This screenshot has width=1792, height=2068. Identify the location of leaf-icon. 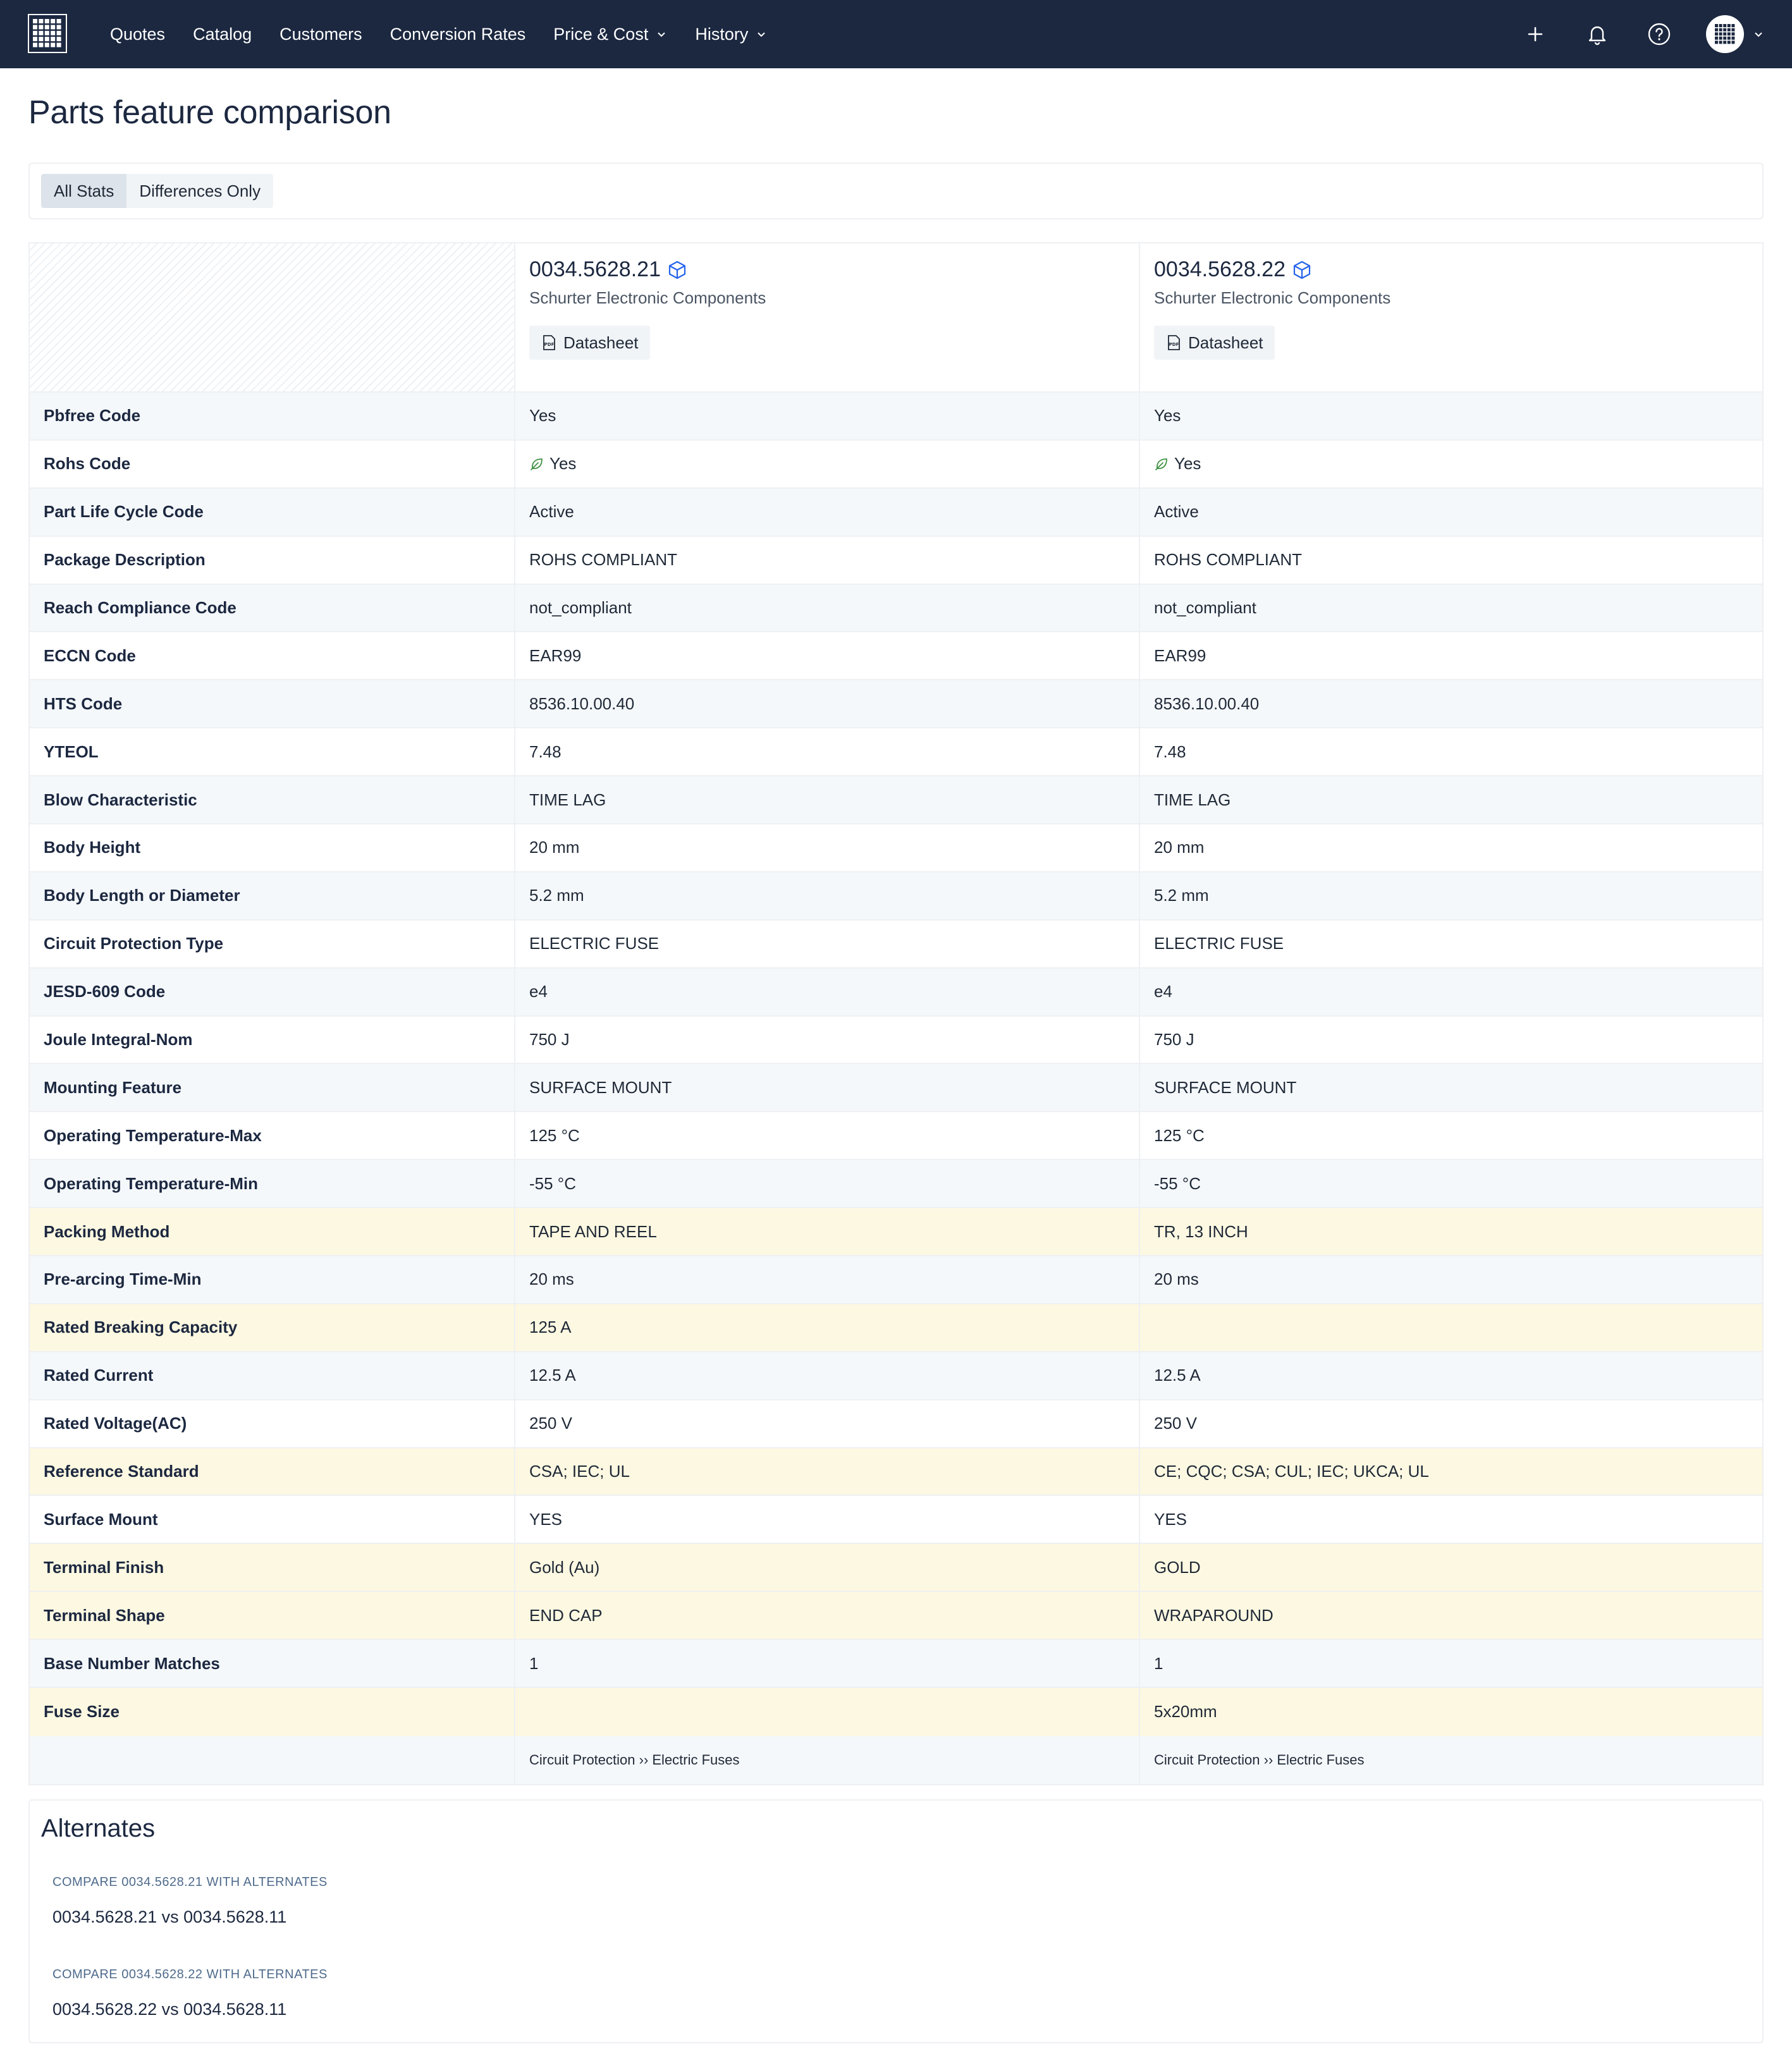
(537, 464).